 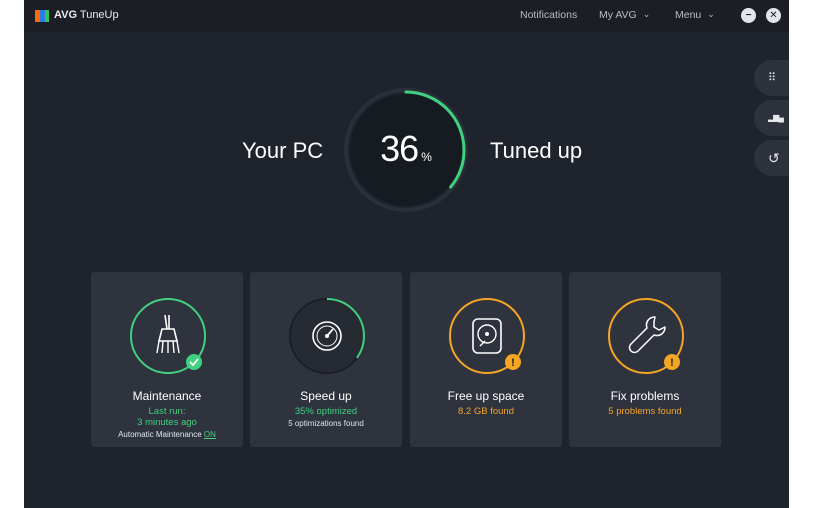 What do you see at coordinates (748, 15) in the screenshot?
I see `minimize-button: −` at bounding box center [748, 15].